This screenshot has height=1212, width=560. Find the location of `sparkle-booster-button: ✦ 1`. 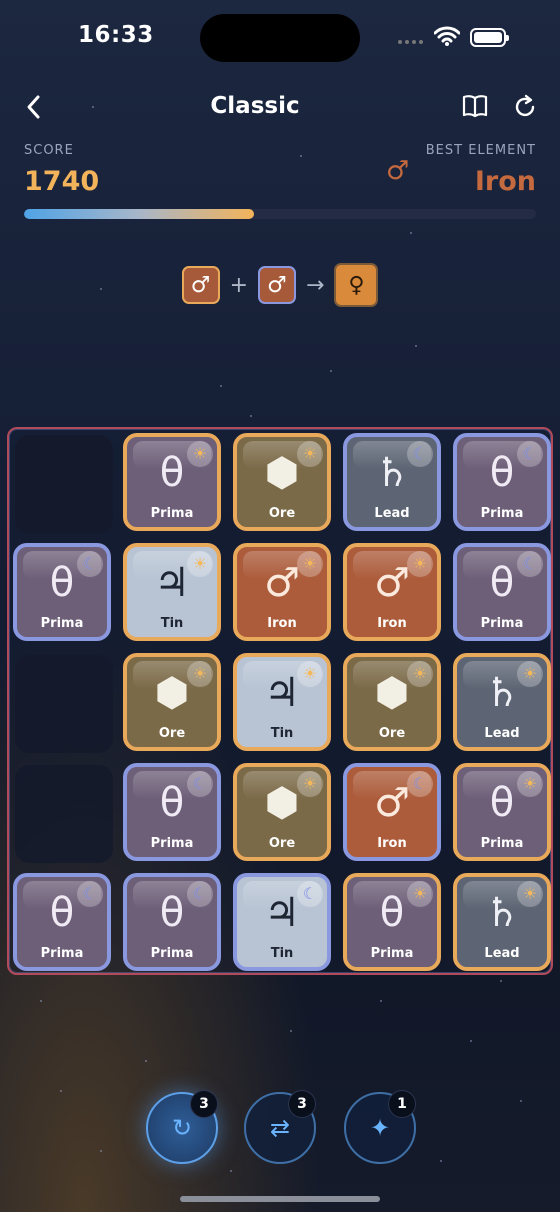

sparkle-booster-button: ✦ 1 is located at coordinates (380, 1127).